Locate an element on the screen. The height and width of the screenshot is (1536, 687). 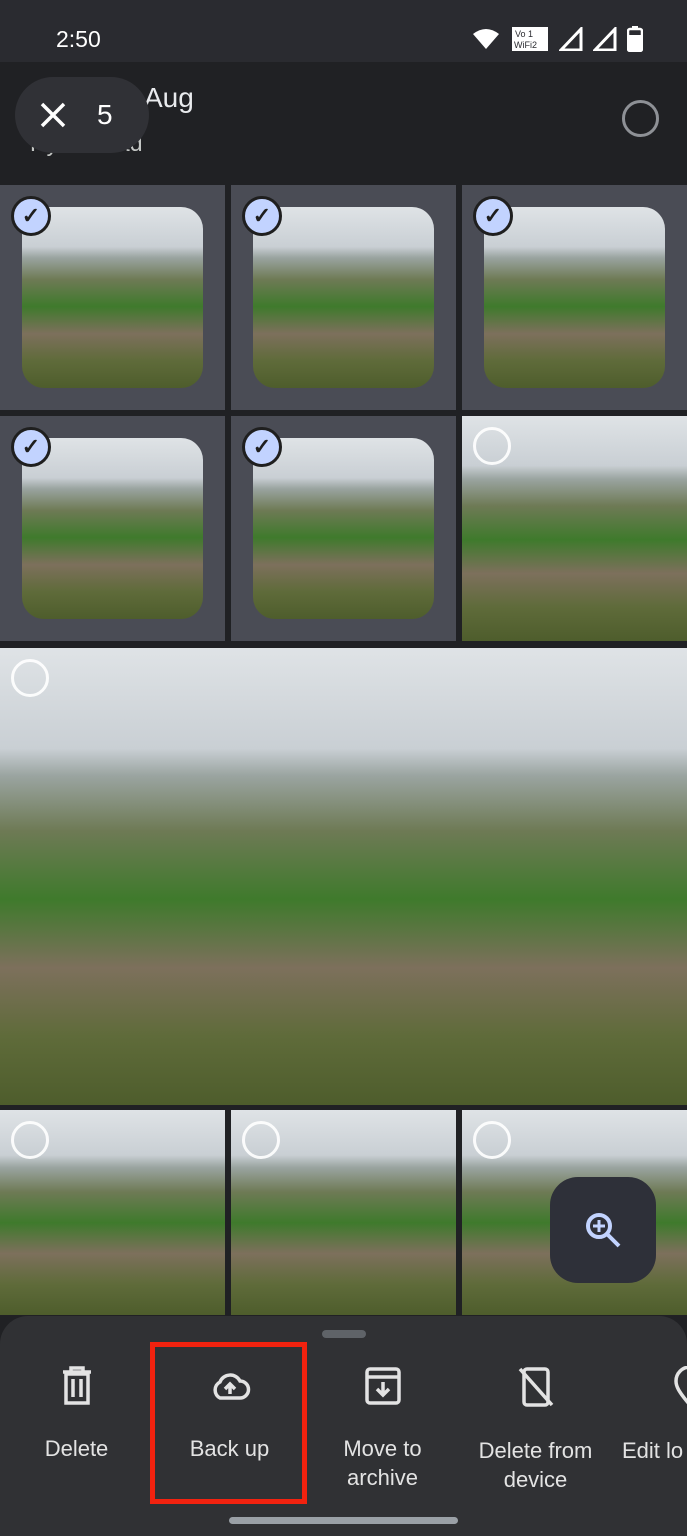
select-all-checkbox is located at coordinates (640, 118).